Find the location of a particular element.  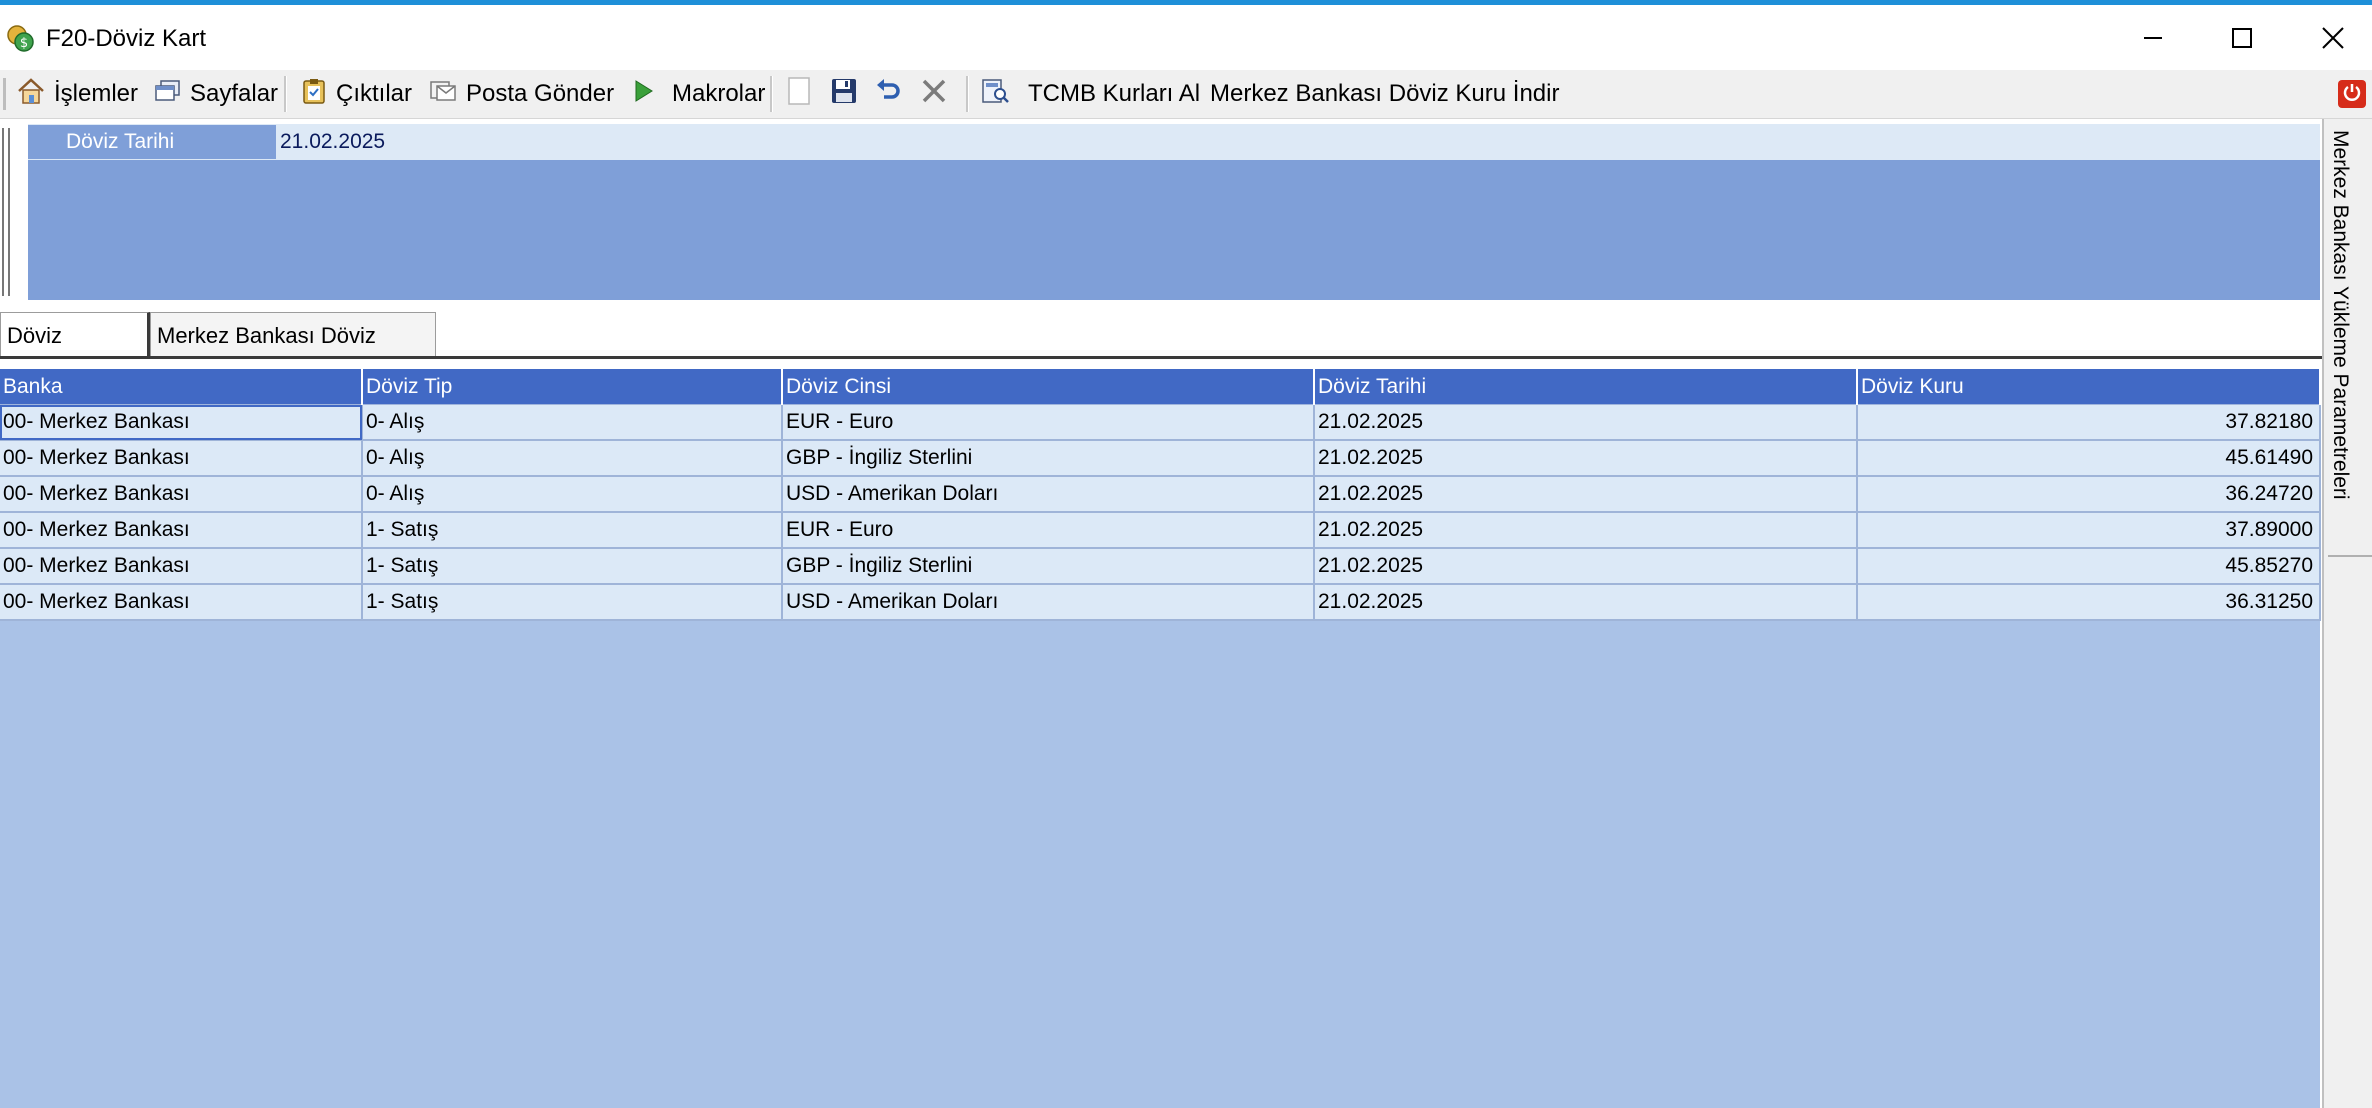

tcmb-kurlari-al-button: TCMB Kurları Al is located at coordinates (1090, 94).